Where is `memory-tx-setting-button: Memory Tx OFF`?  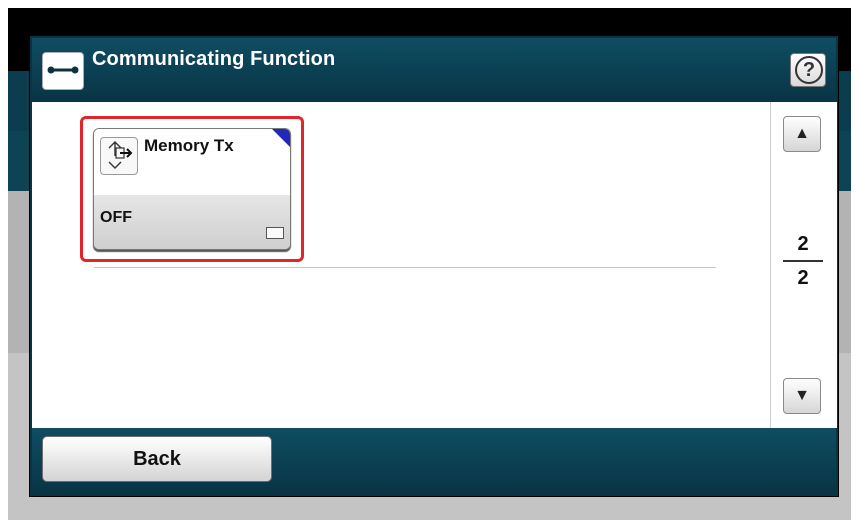
memory-tx-setting-button: Memory Tx OFF is located at coordinates (192, 189).